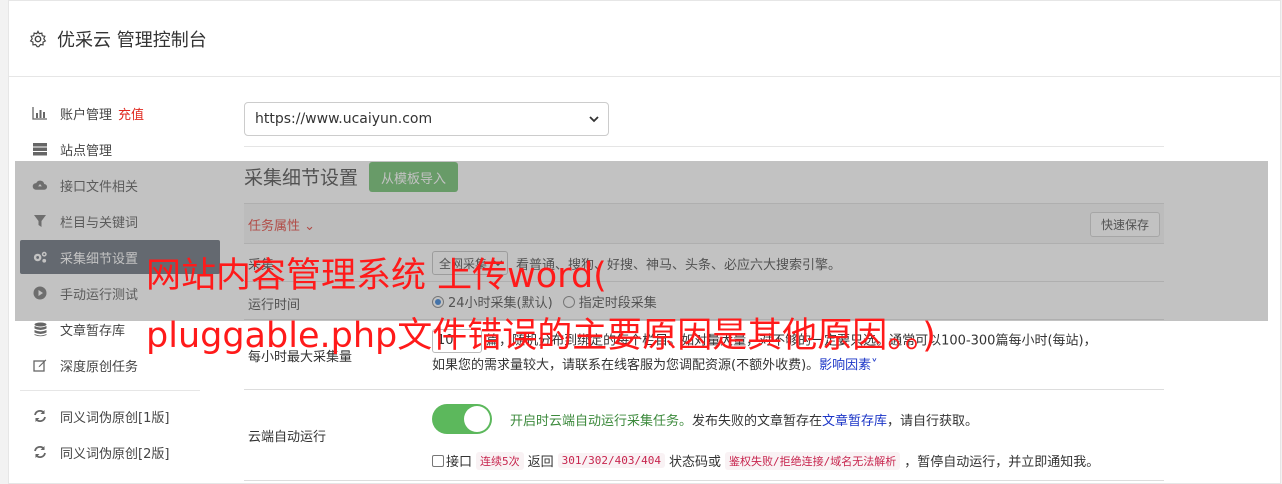  Describe the element at coordinates (274, 305) in the screenshot. I see `row-label: 运行时间` at that location.